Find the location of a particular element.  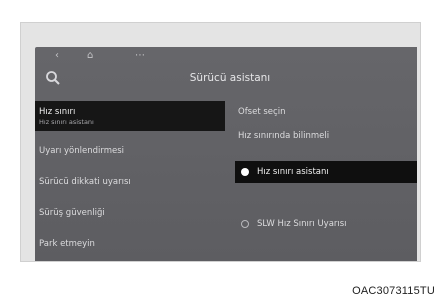

option-speed-limit-assist: Hız sınırı asistanı is located at coordinates (326, 172).